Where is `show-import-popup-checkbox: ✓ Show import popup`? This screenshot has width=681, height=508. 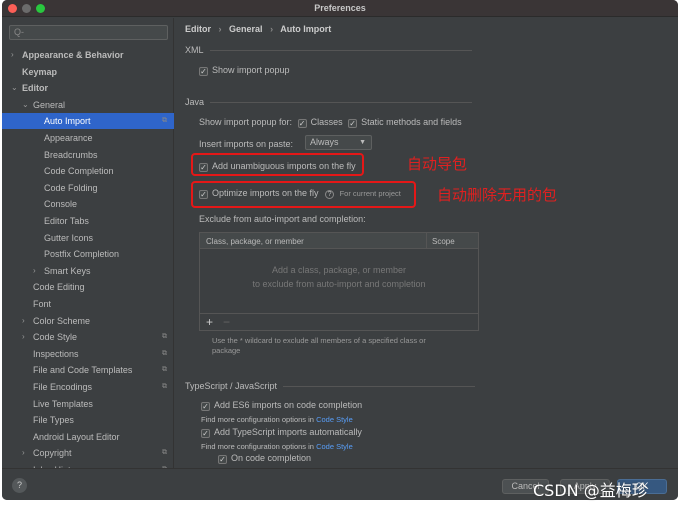
show-import-popup-checkbox: ✓ Show import popup is located at coordinates (244, 70).